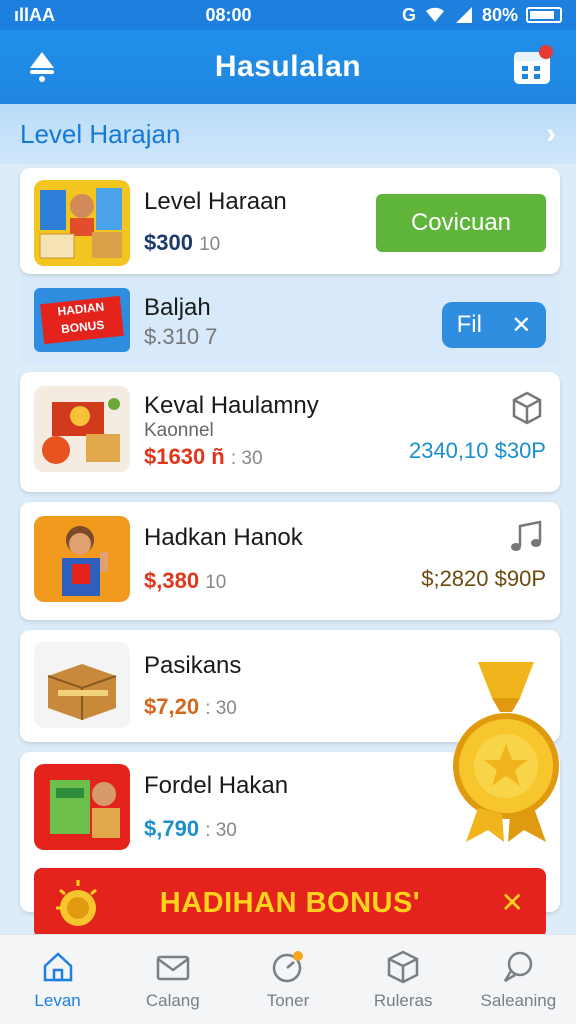 This screenshot has width=576, height=1024. I want to click on item-price: $1630 ñ : 30, so click(203, 457).